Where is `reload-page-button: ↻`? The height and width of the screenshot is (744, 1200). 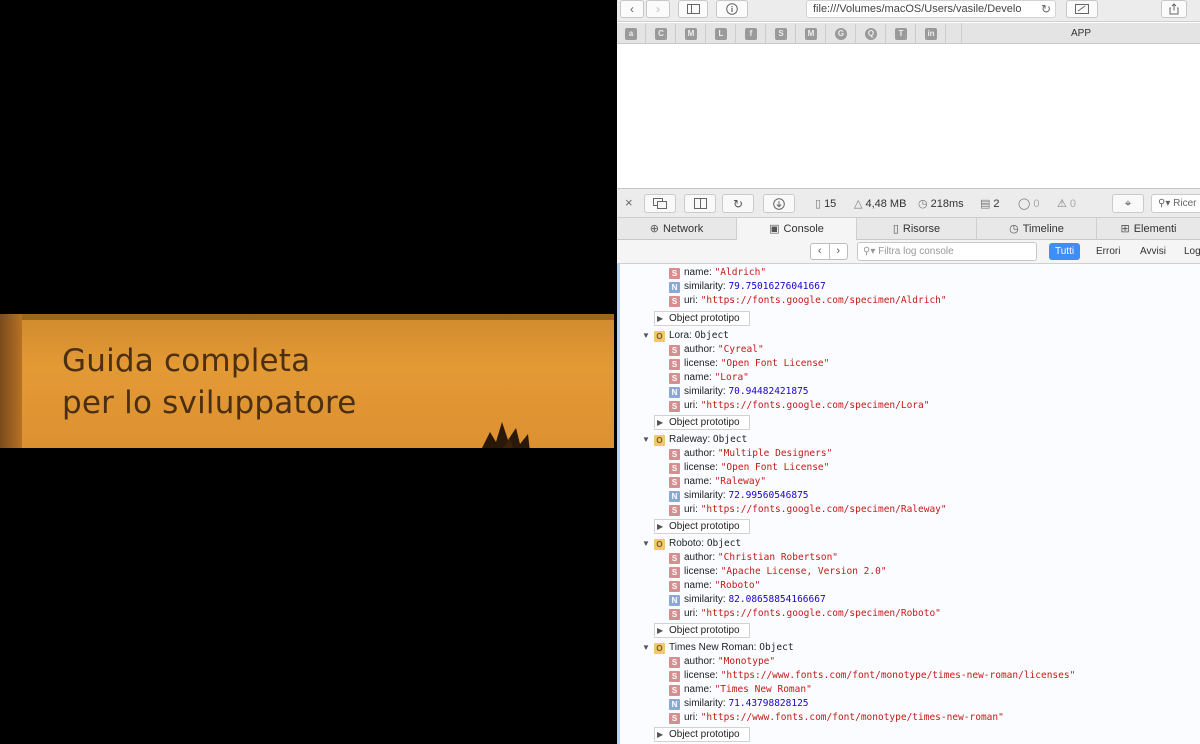
reload-page-button: ↻ is located at coordinates (738, 203).